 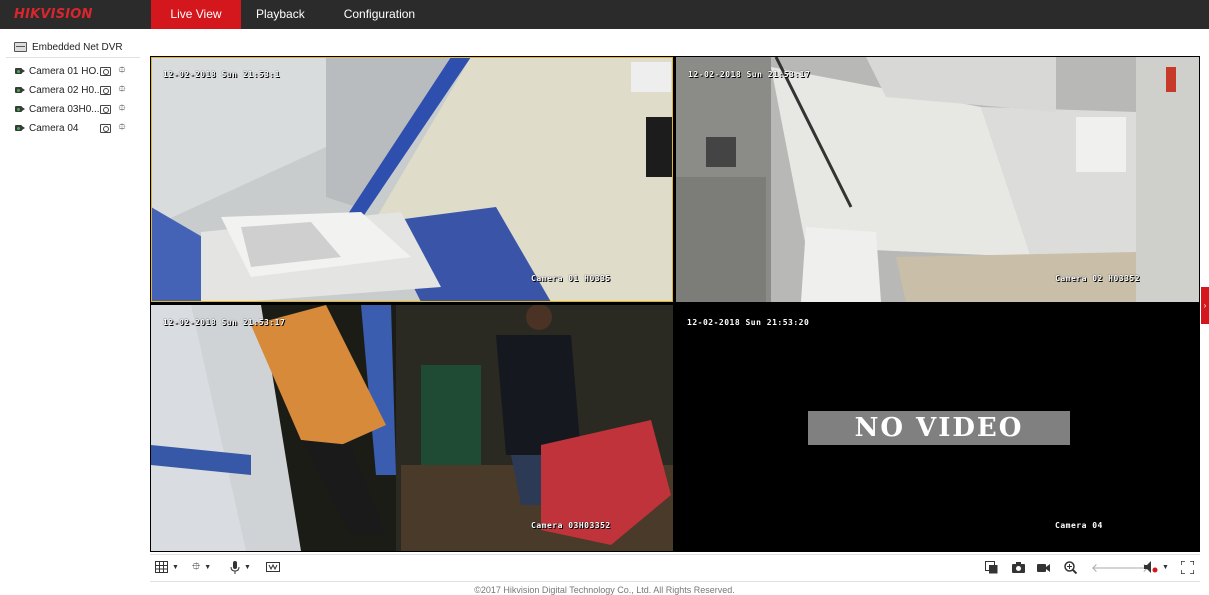 I want to click on osd-timestamp: 12-02-2018 Sun 21:53:1, so click(x=221, y=74).